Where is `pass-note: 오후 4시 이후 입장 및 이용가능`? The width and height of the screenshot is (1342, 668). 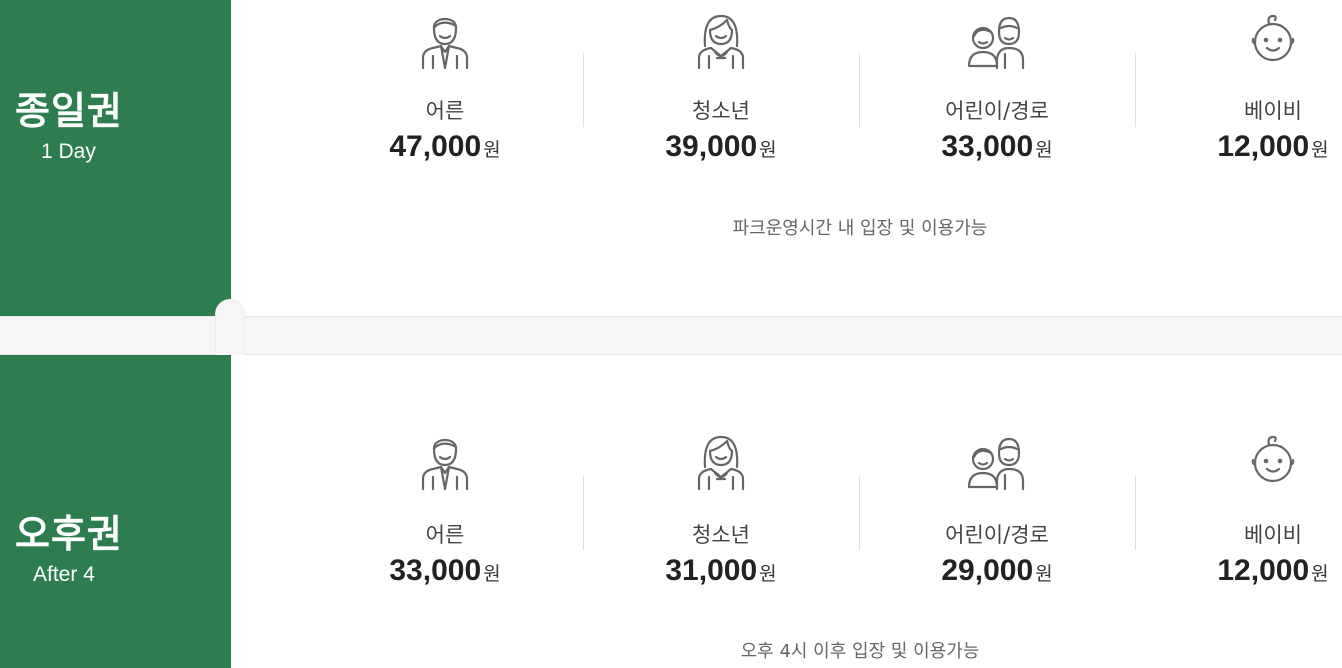
pass-note: 오후 4시 이후 입장 및 이용가능 is located at coordinates (860, 651).